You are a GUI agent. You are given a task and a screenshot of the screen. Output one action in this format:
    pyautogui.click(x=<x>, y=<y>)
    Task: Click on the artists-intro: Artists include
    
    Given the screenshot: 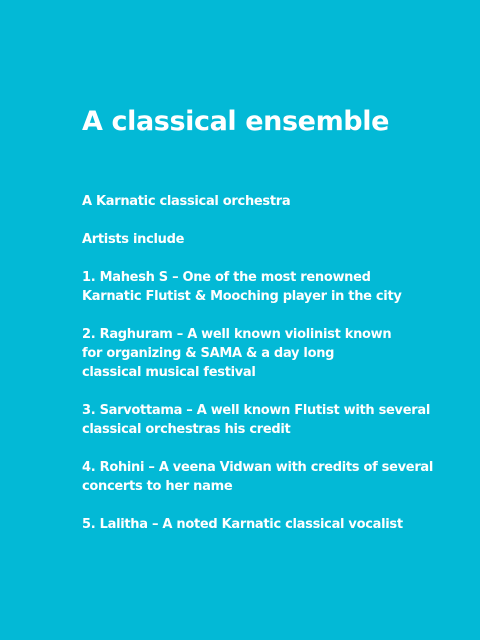 What is the action you would take?
    pyautogui.click(x=133, y=239)
    